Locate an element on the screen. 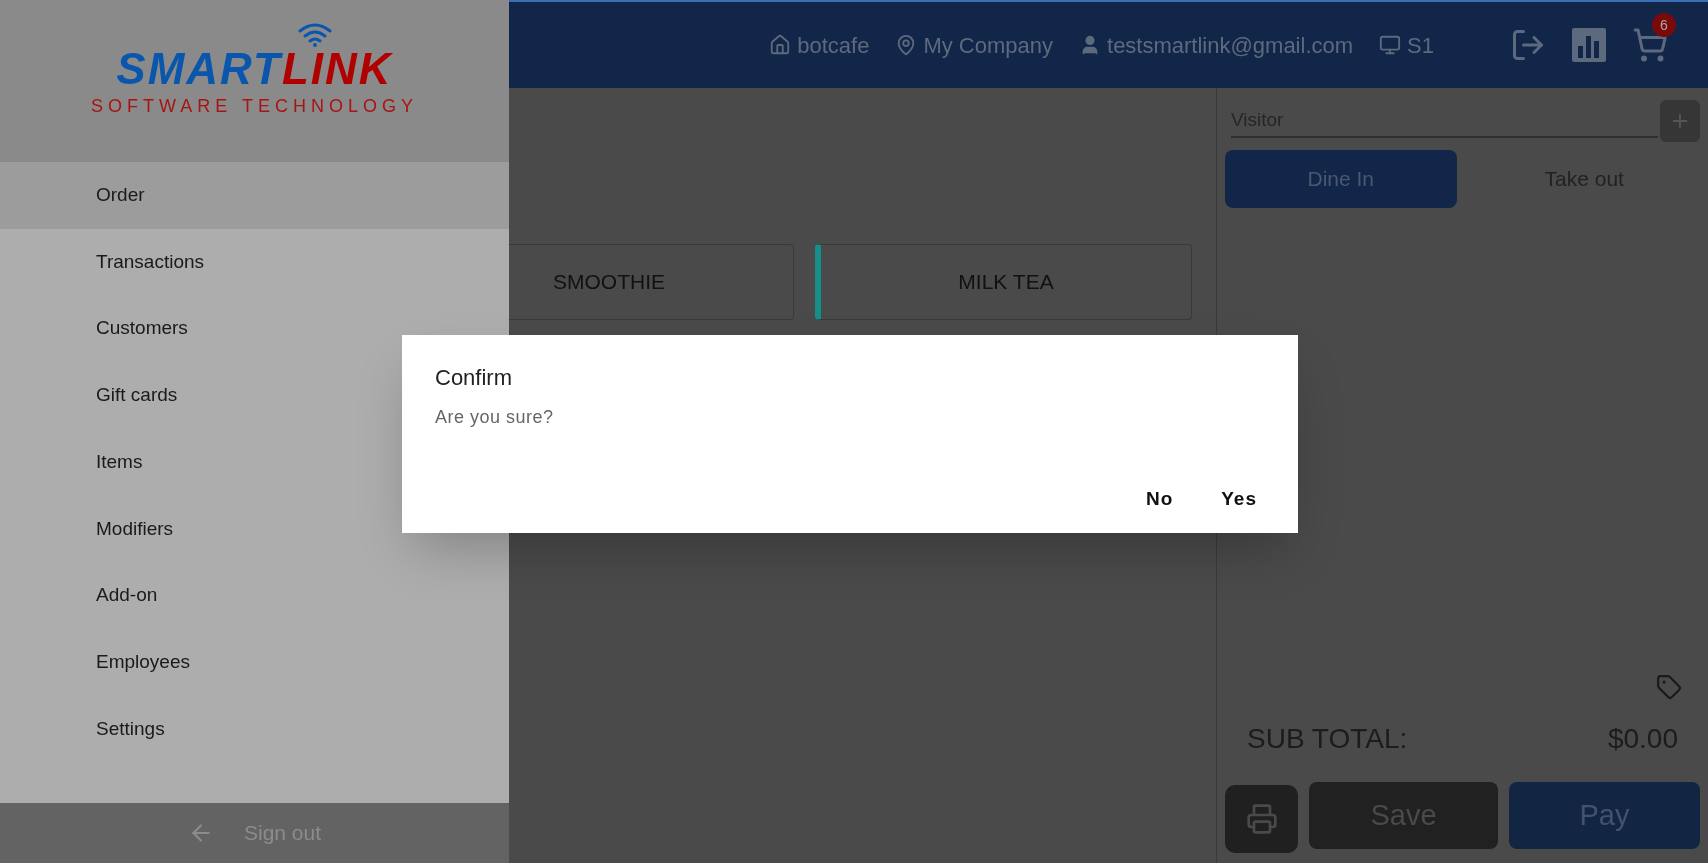 The image size is (1708, 863). drawer-menu-item: Settings is located at coordinates (254, 729).